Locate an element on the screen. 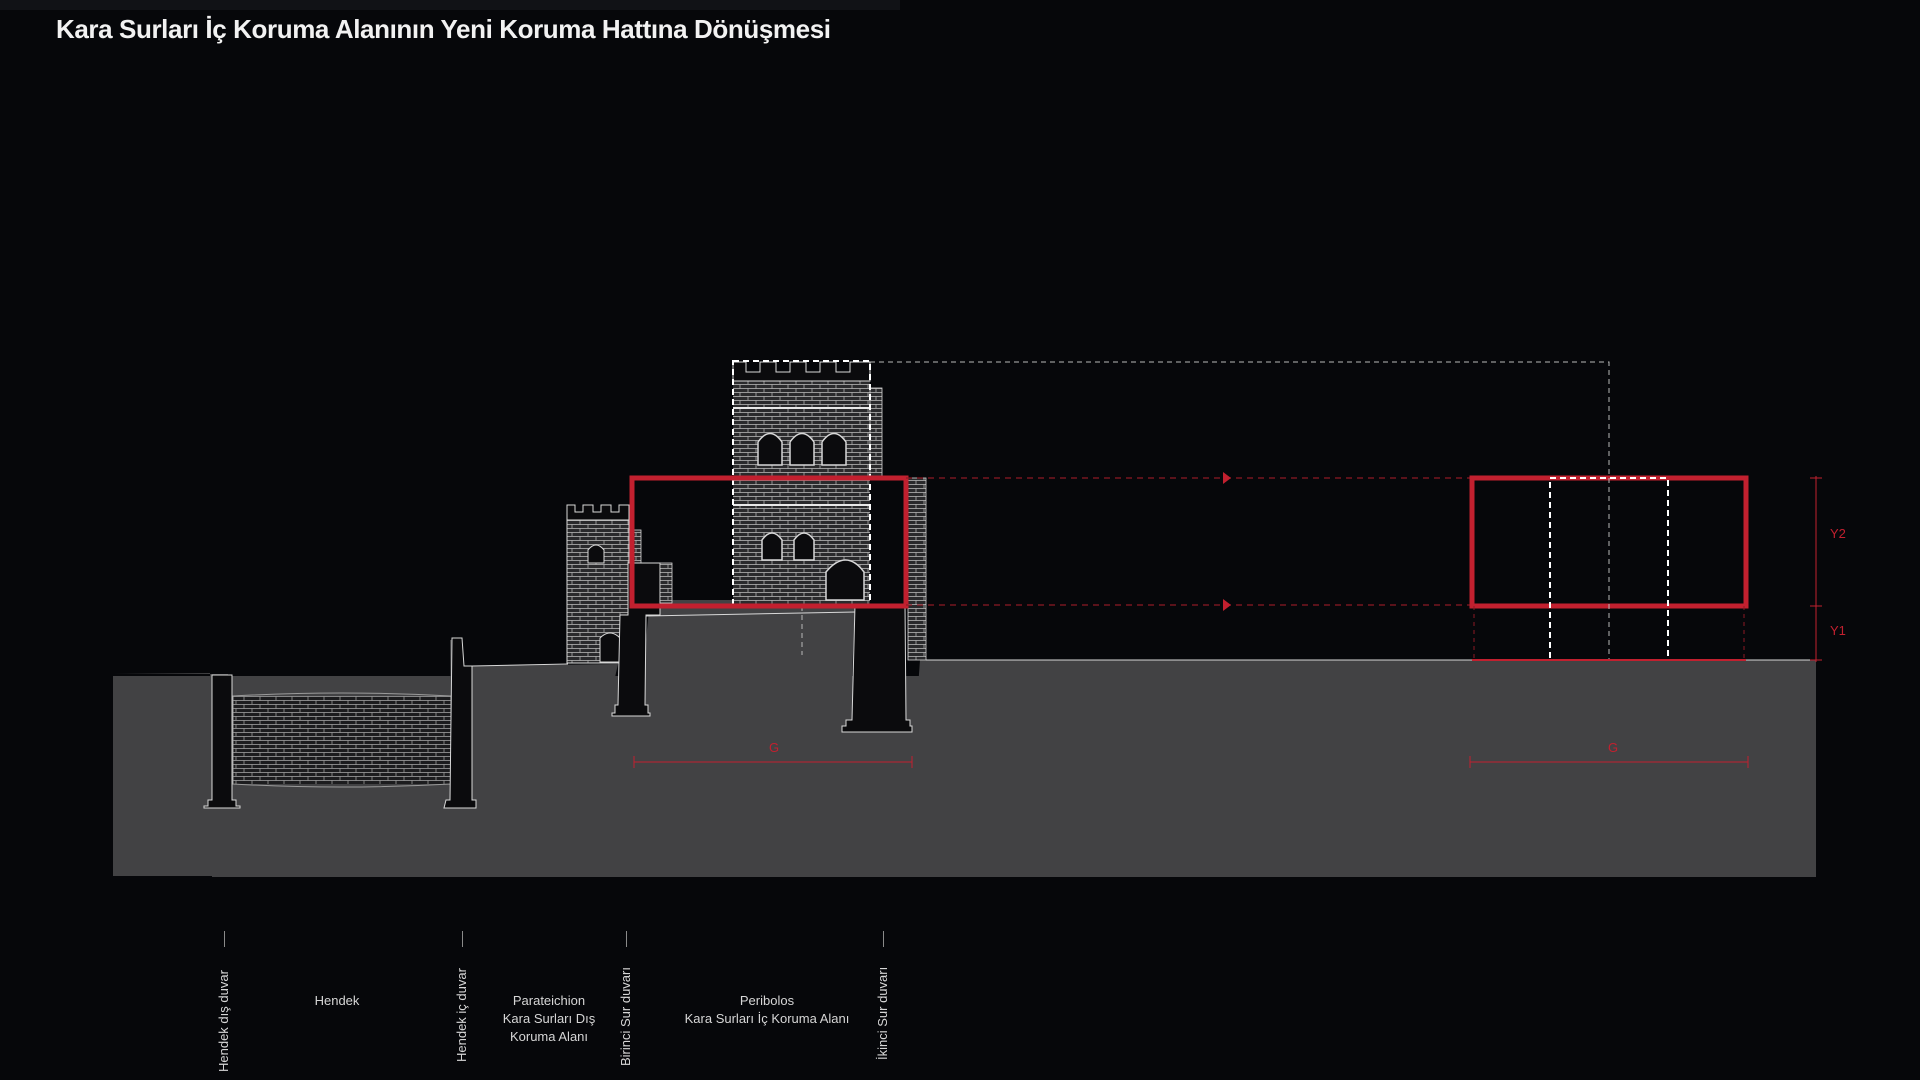 This screenshot has width=1920, height=1080. label-ikinci-sur-duvari: İkinci Sur duvarı is located at coordinates (882, 1013).